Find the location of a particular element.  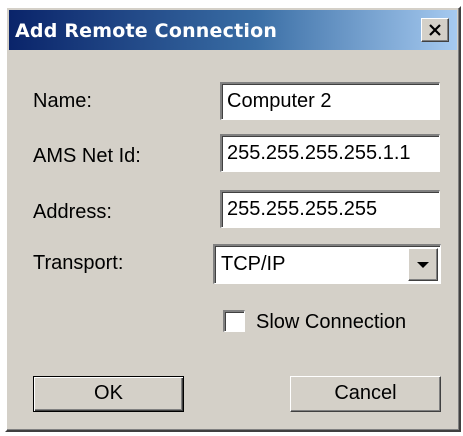

cancel-button: Cancel is located at coordinates (365, 394).